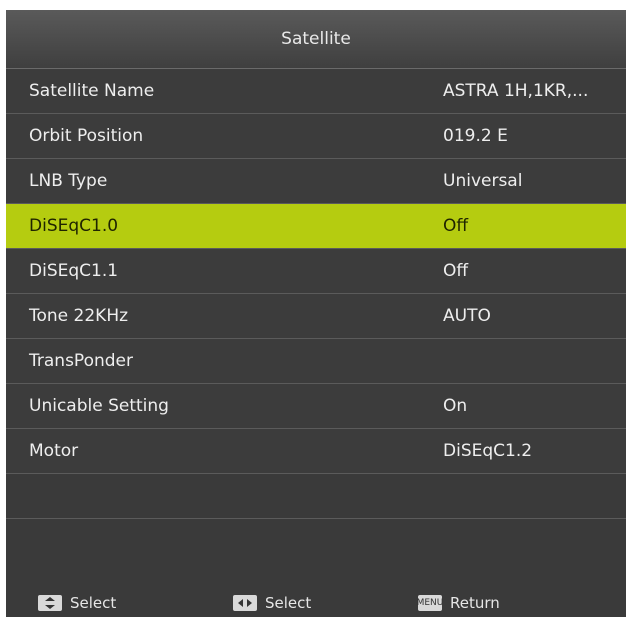  I want to click on menu-row-motor: Motor DiSEqC1.2, so click(316, 451).